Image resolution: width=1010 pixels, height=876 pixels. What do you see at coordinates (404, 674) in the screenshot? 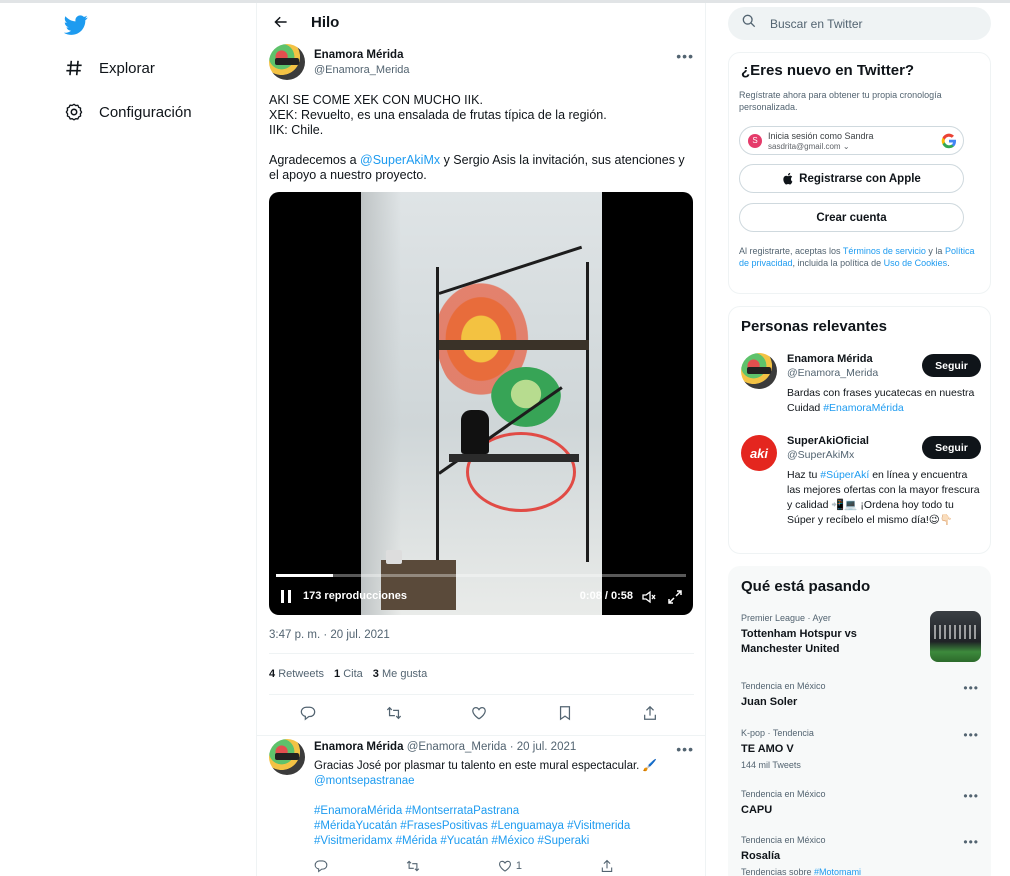
I see `likes-label: Me gusta` at bounding box center [404, 674].